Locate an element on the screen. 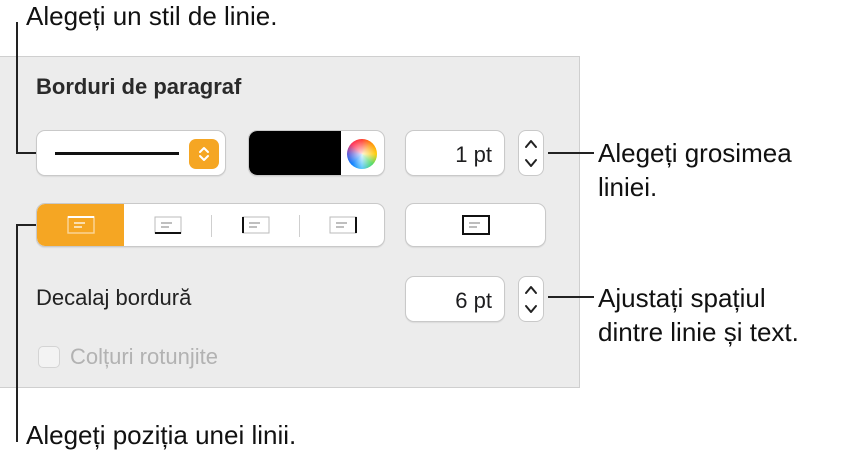 The image size is (854, 457). leader-position-h is located at coordinates (26, 225).